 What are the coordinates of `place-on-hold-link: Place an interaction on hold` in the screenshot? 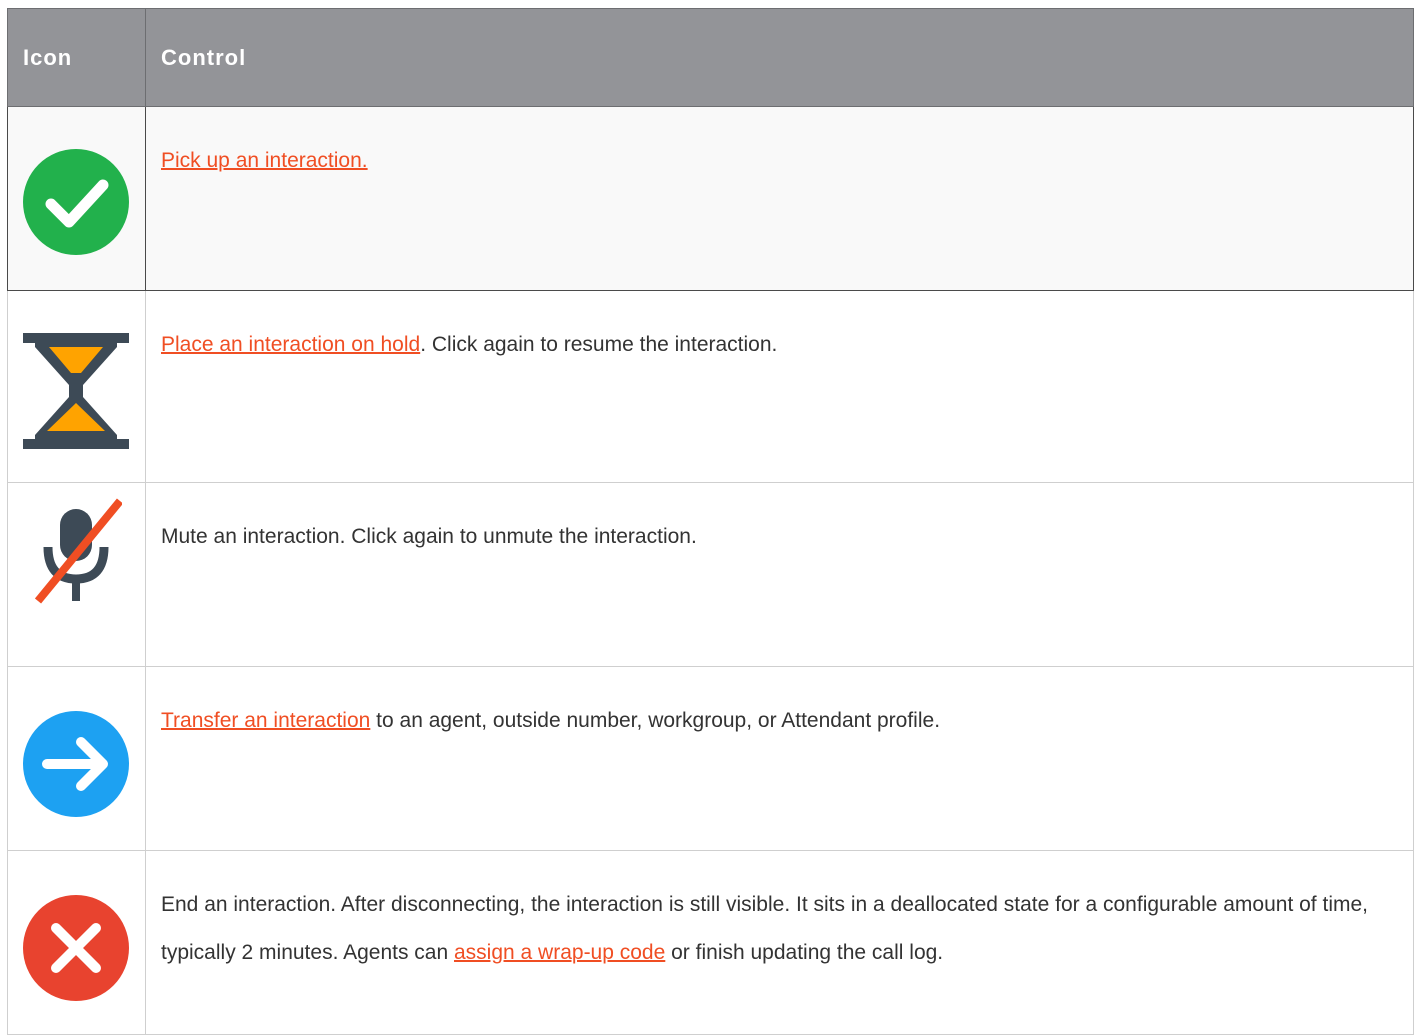 It's located at (290, 344).